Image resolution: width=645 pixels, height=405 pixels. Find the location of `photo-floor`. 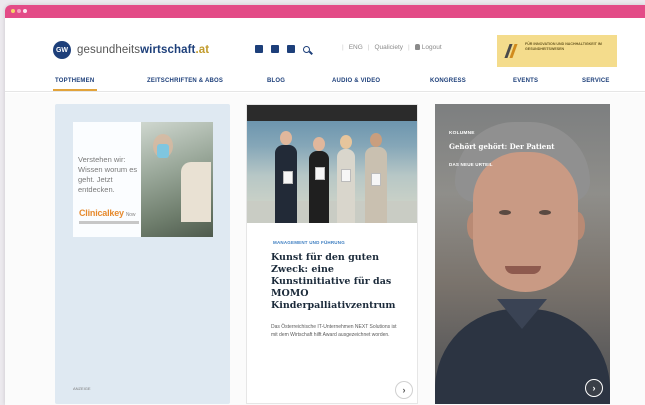

photo-floor is located at coordinates (332, 212).